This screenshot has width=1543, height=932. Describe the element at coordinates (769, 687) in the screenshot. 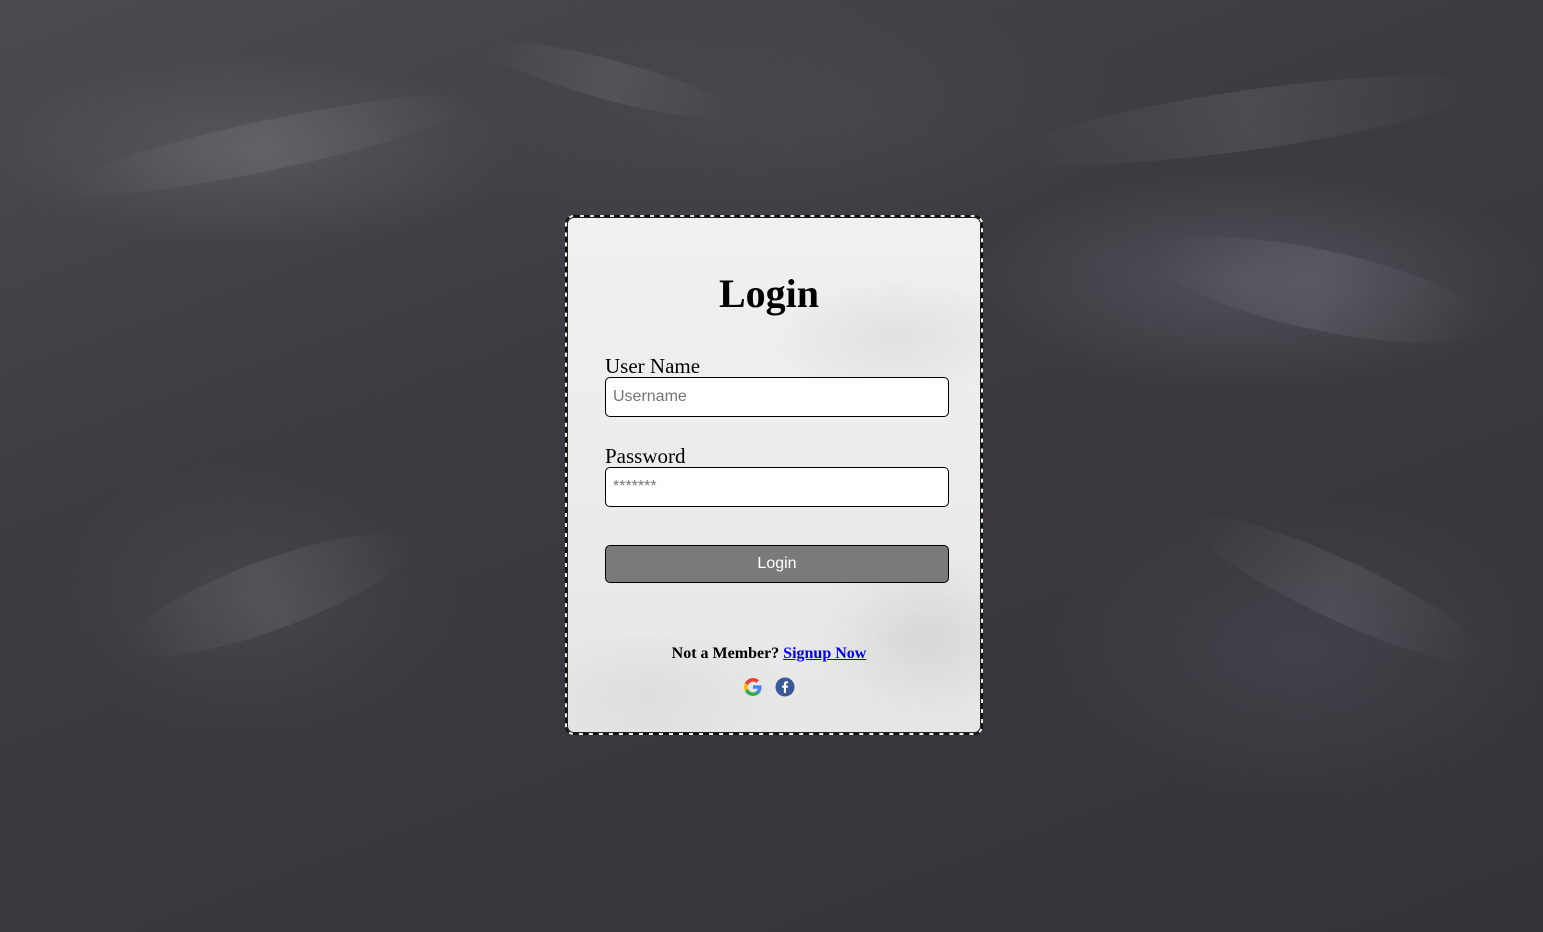

I see `social-login-row` at that location.